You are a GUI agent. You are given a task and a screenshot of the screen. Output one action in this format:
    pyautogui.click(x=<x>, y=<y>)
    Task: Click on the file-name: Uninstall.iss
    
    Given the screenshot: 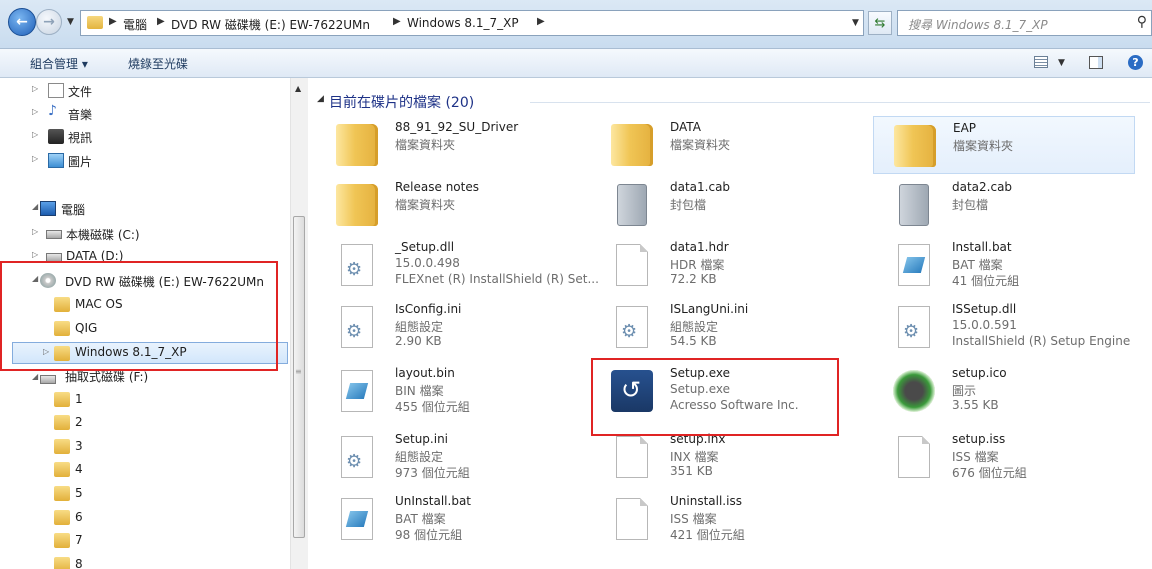 What is the action you would take?
    pyautogui.click(x=706, y=501)
    